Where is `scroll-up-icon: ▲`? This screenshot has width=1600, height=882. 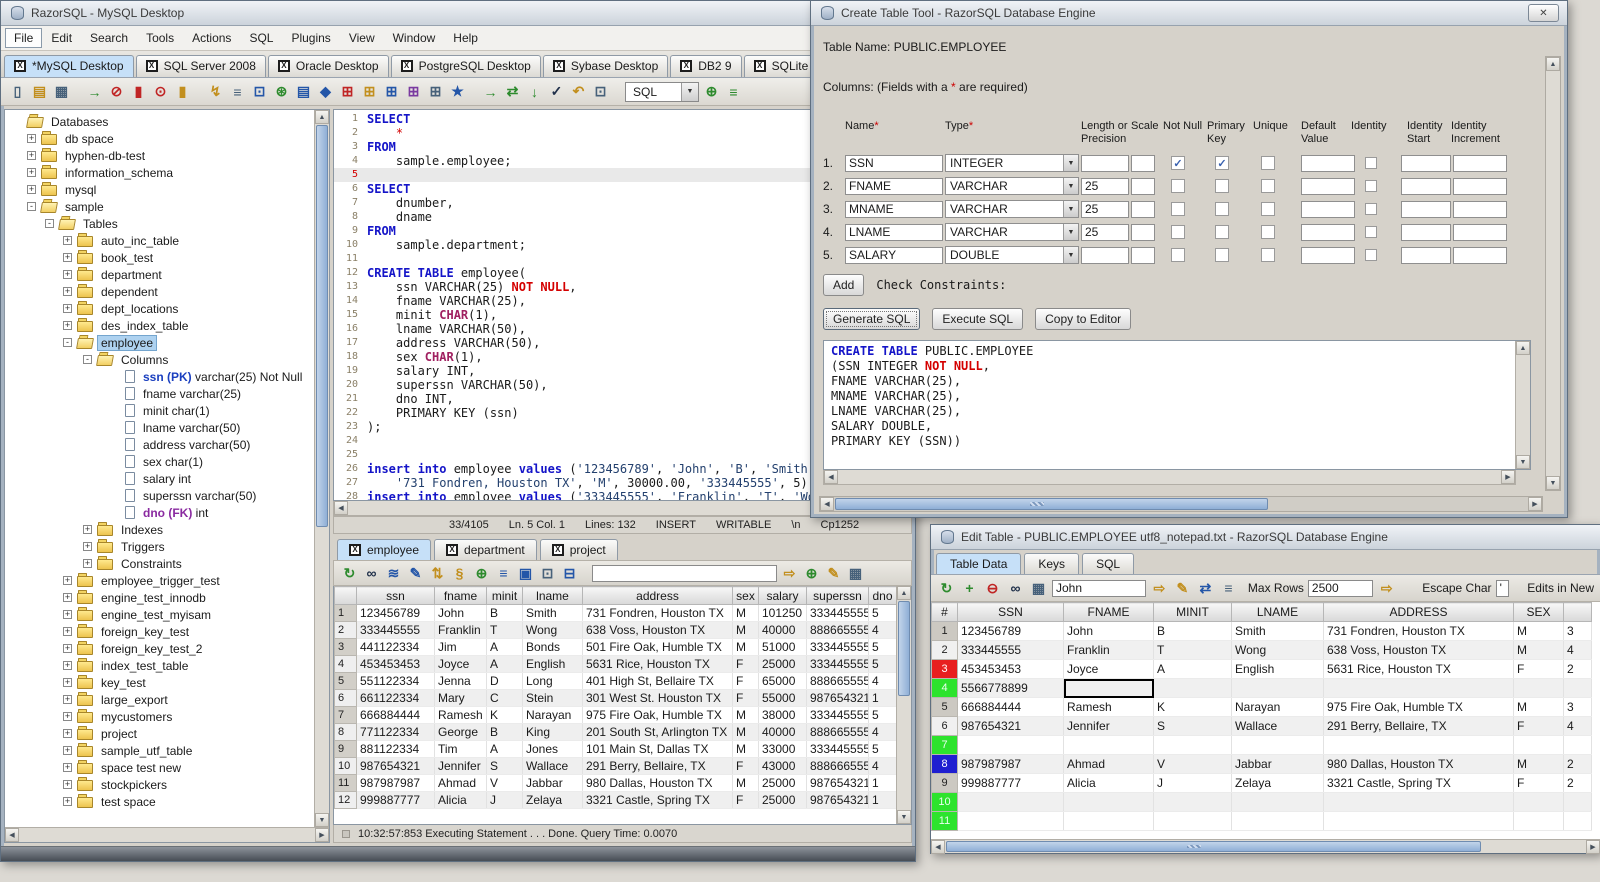
scroll-up-icon: ▲ is located at coordinates (322, 117).